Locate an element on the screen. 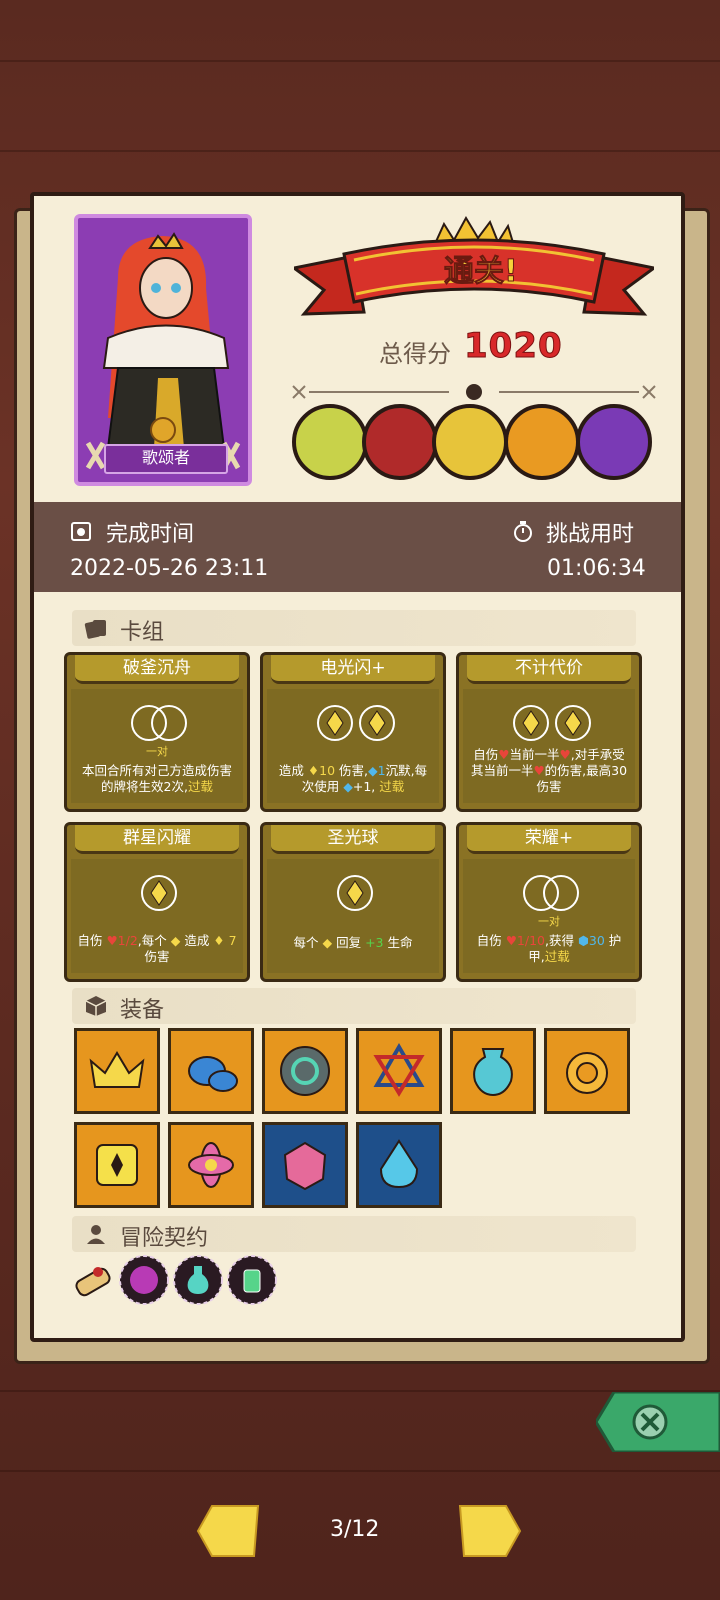 This screenshot has width=720, height=1600. total-score-label: 总得分 is located at coordinates (415, 354).